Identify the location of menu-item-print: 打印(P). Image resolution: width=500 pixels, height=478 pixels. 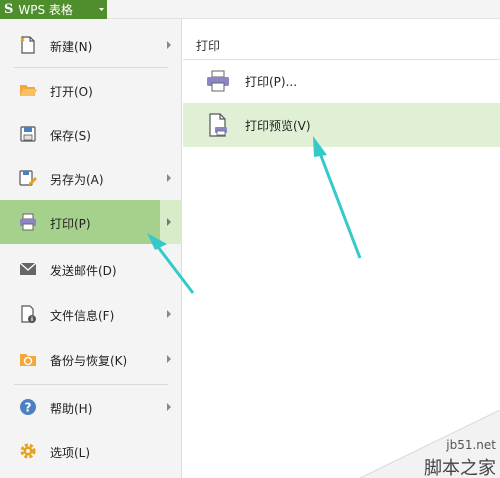
(91, 222).